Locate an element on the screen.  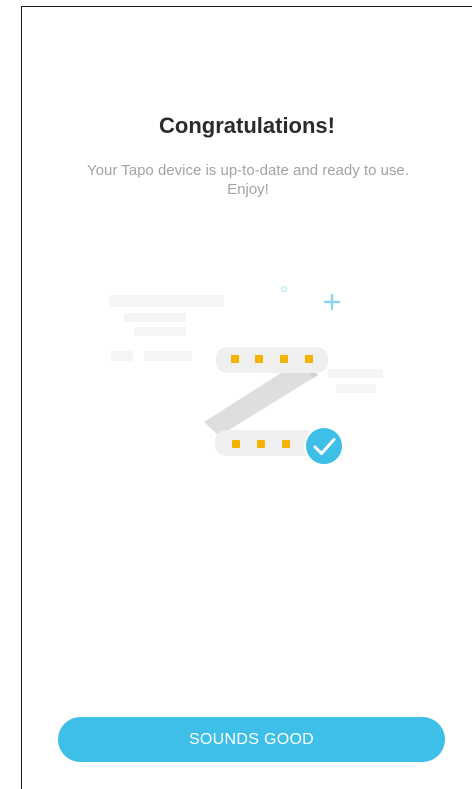
page-title: Congratulations! is located at coordinates (247, 125).